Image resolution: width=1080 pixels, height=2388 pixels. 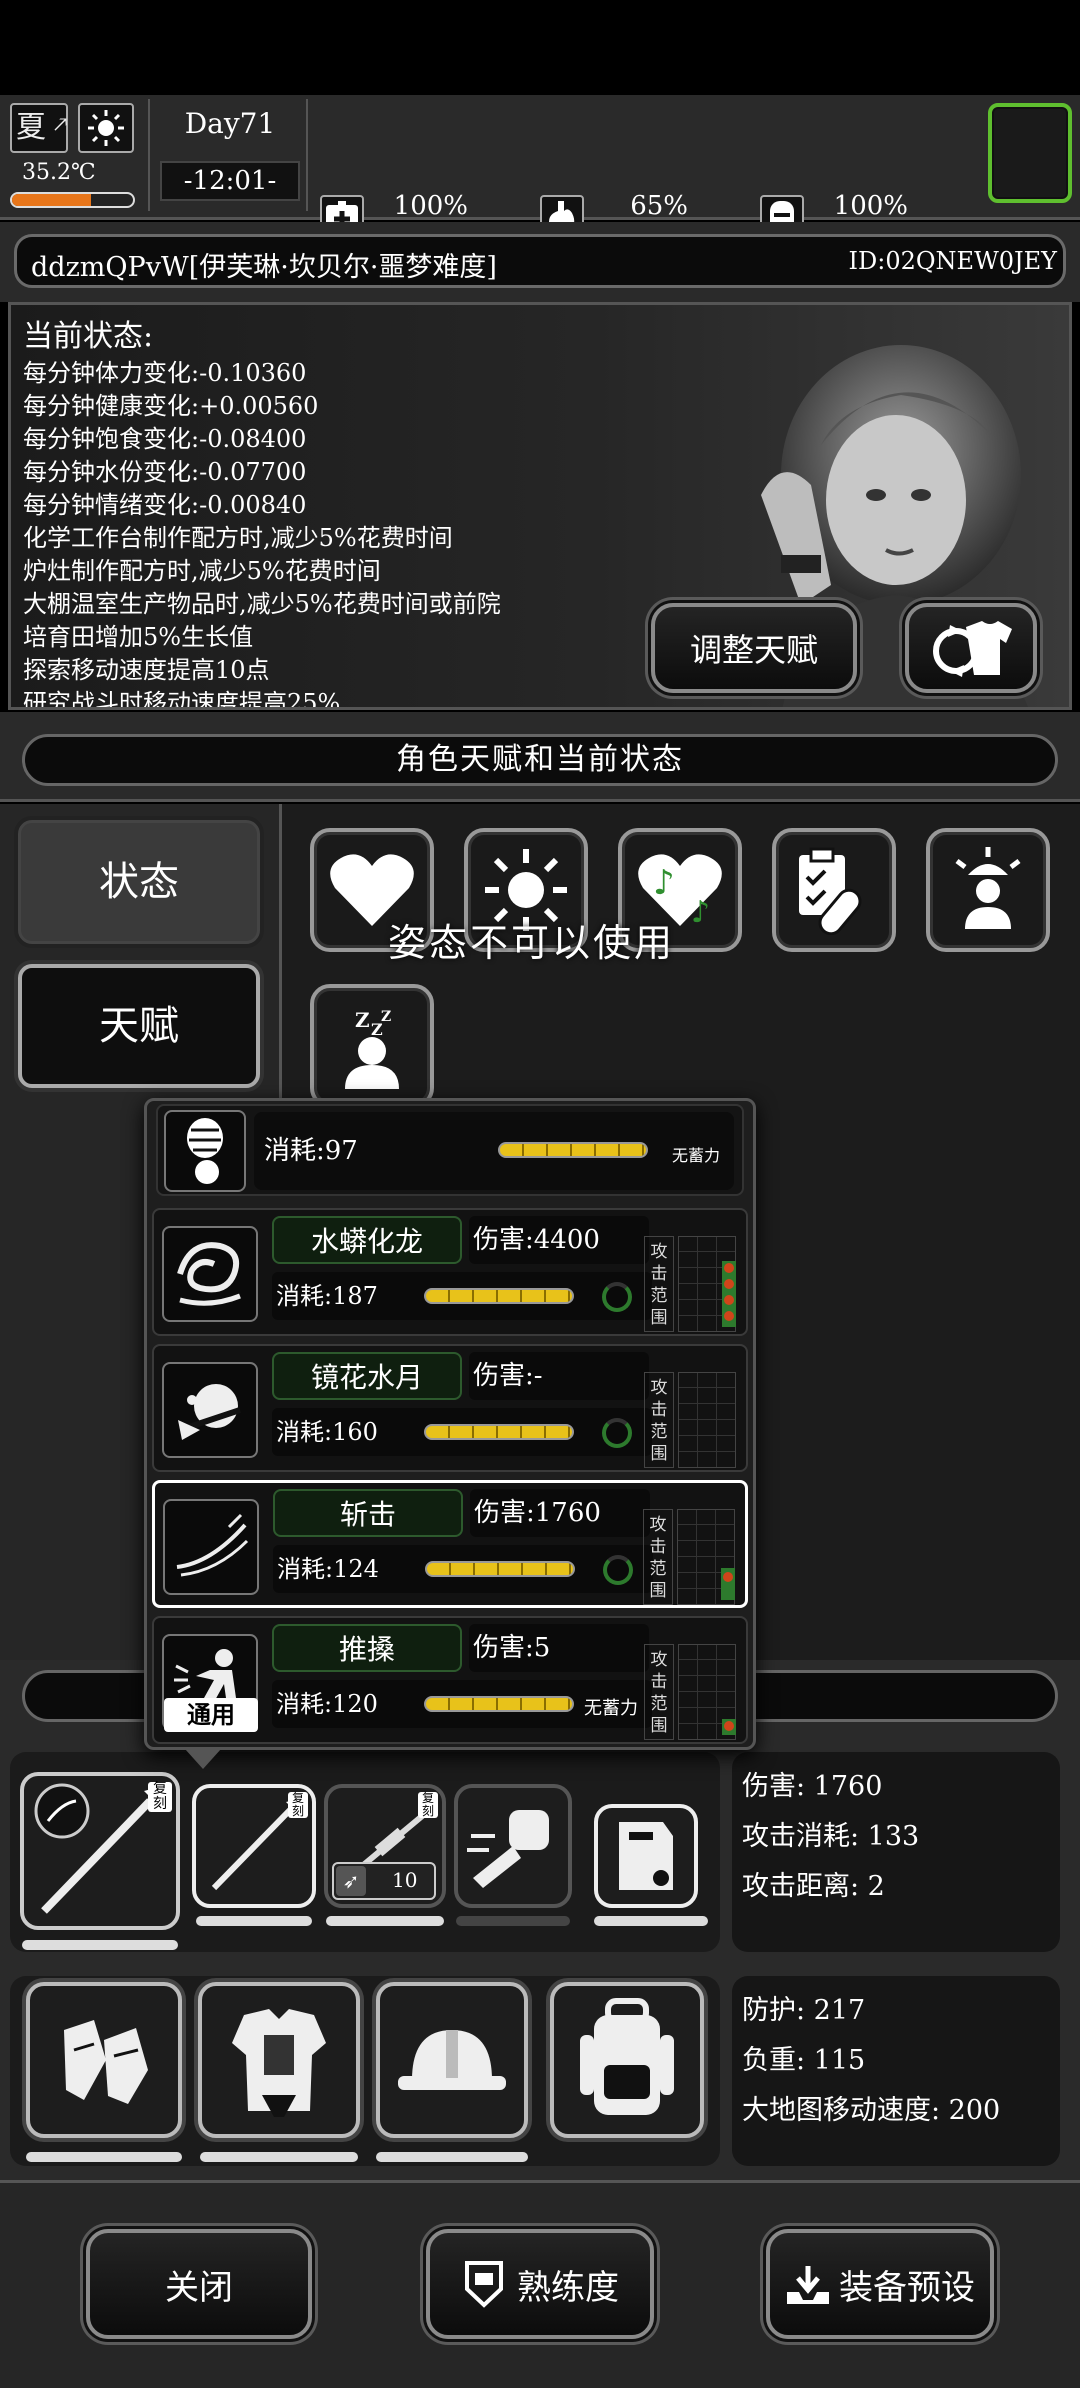 I want to click on close-label: 关闭, so click(x=199, y=2287).